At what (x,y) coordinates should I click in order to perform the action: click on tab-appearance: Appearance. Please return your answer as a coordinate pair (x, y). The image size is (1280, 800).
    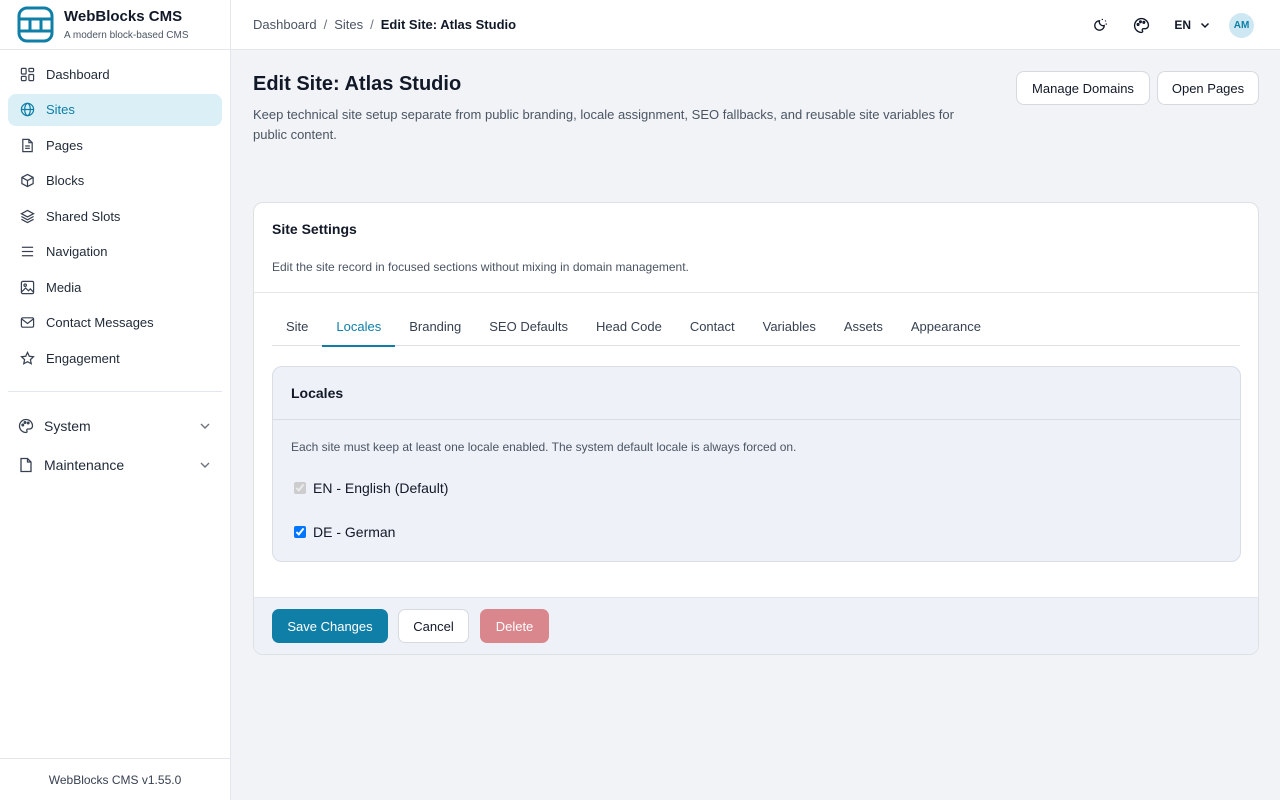
    Looking at the image, I should click on (946, 332).